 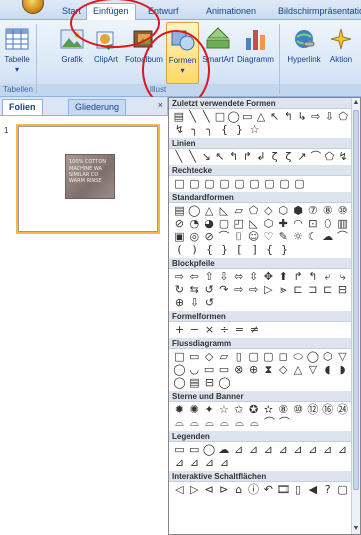 I want to click on chart-button: Diagramm, so click(x=255, y=53).